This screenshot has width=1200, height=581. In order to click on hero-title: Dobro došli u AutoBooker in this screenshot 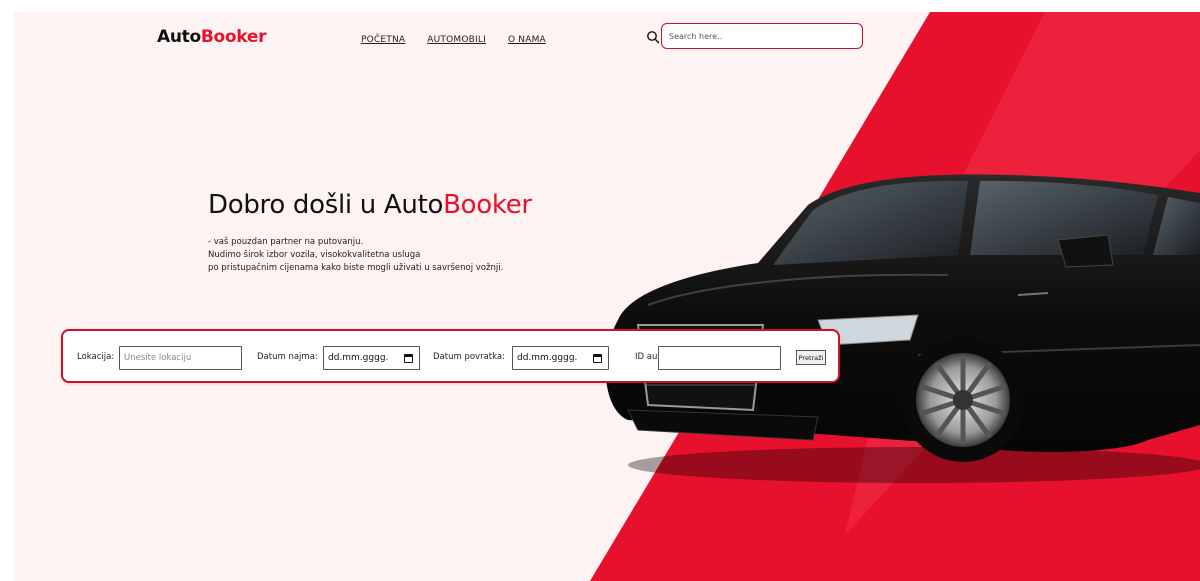, I will do `click(370, 205)`.